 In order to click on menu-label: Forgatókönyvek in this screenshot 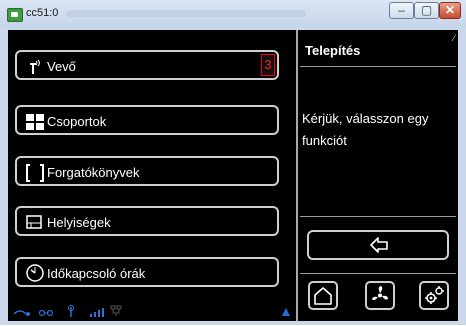, I will do `click(93, 172)`.